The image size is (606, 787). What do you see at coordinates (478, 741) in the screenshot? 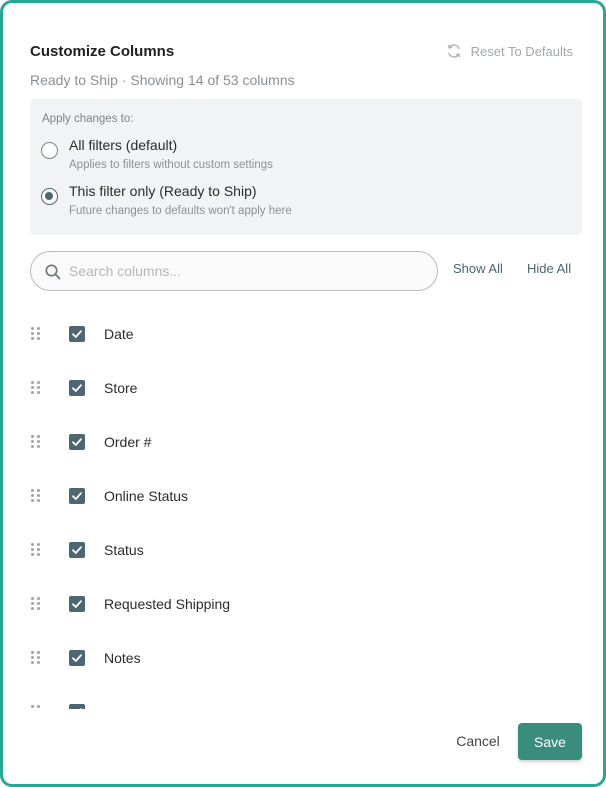
I see `cancel-button: Cancel` at bounding box center [478, 741].